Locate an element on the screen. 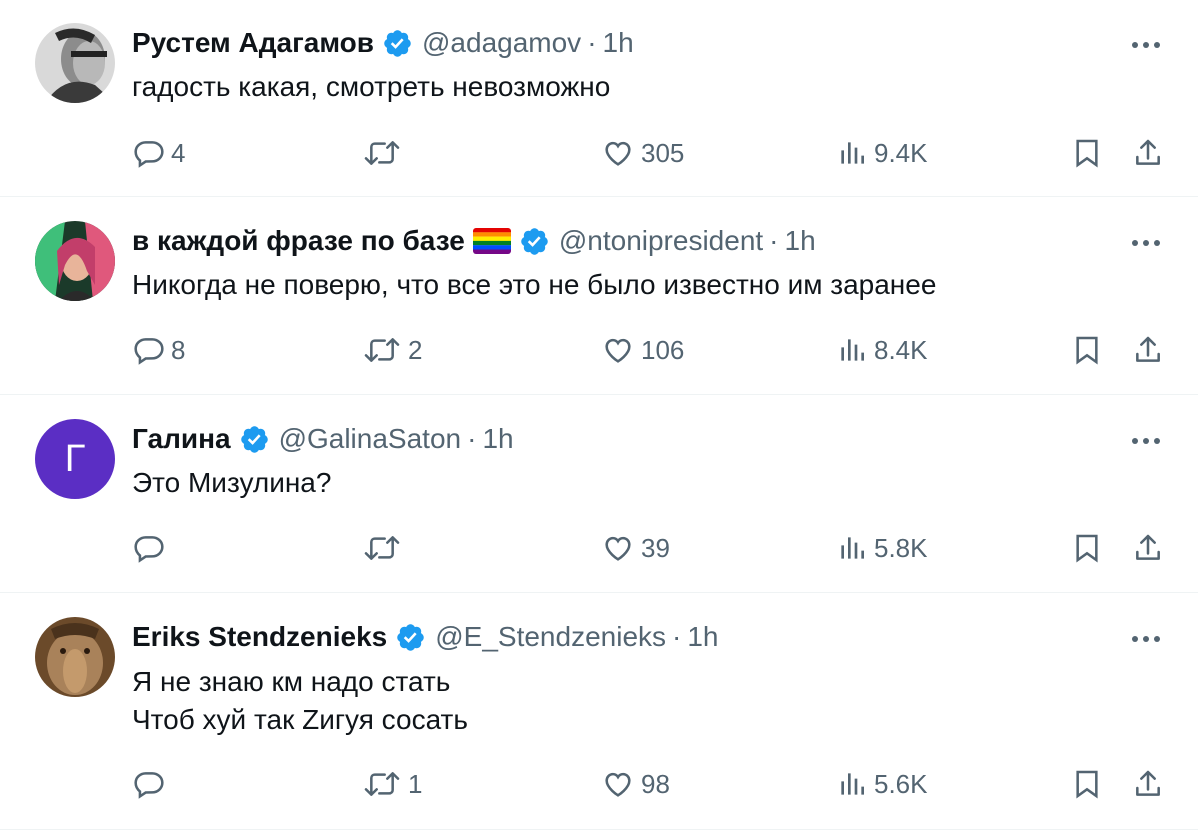 The width and height of the screenshot is (1198, 834). tweet-text: Это Мизулина? is located at coordinates (231, 483).